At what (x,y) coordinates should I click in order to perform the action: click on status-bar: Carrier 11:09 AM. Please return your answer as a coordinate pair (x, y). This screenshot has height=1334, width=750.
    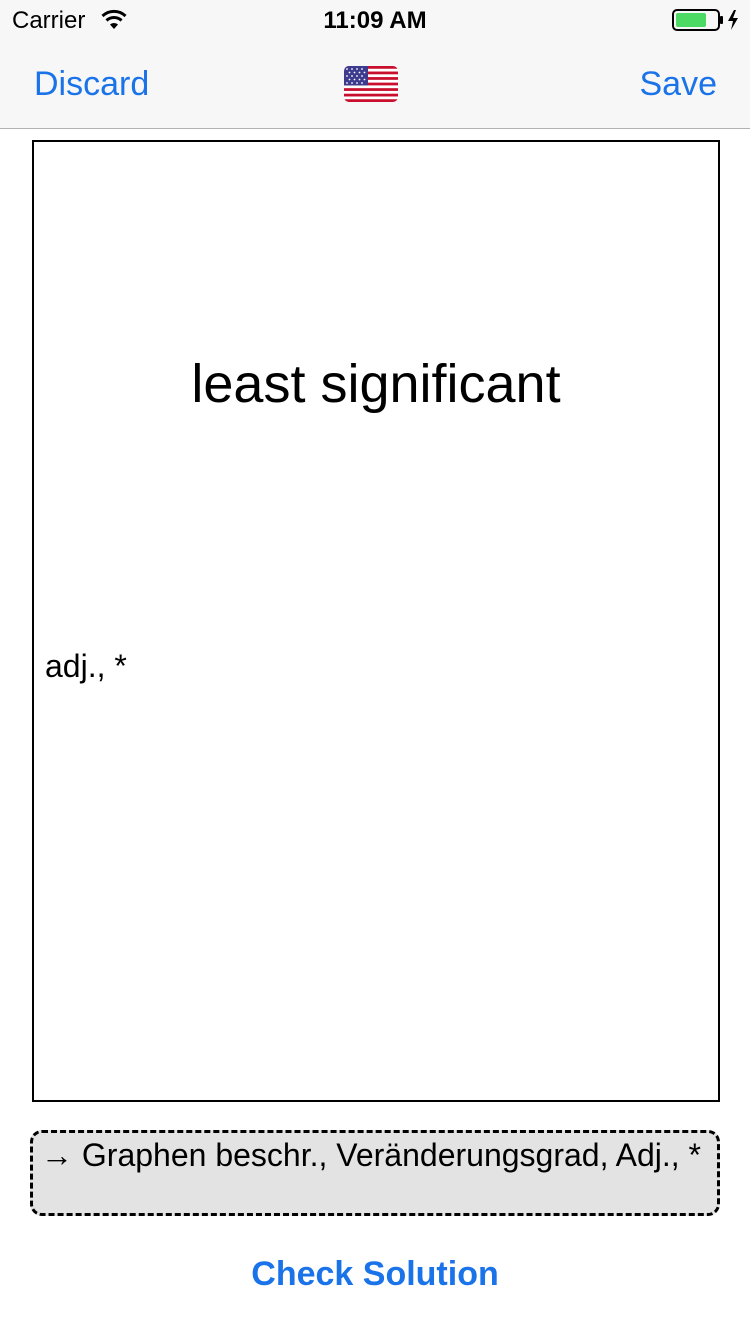
    Looking at the image, I should click on (375, 20).